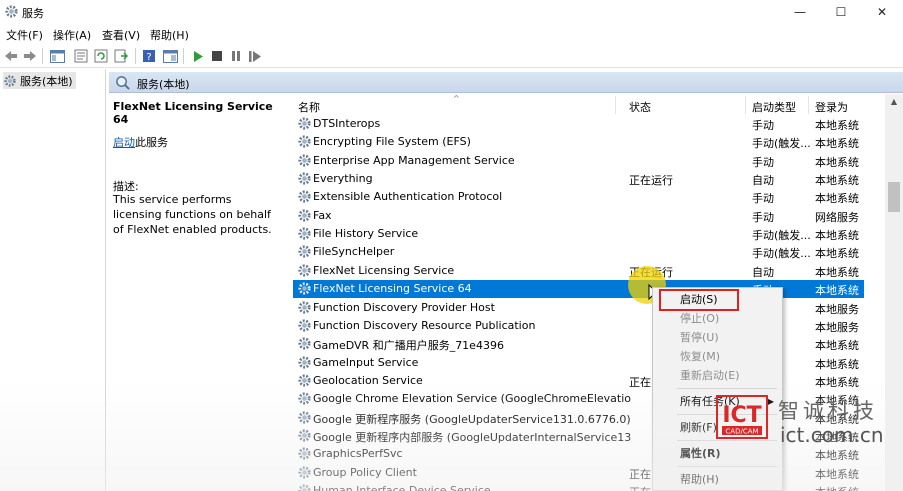 The height and width of the screenshot is (491, 903). What do you see at coordinates (392, 289) in the screenshot?
I see `service-name: FlexNet Licensing Service 64` at bounding box center [392, 289].